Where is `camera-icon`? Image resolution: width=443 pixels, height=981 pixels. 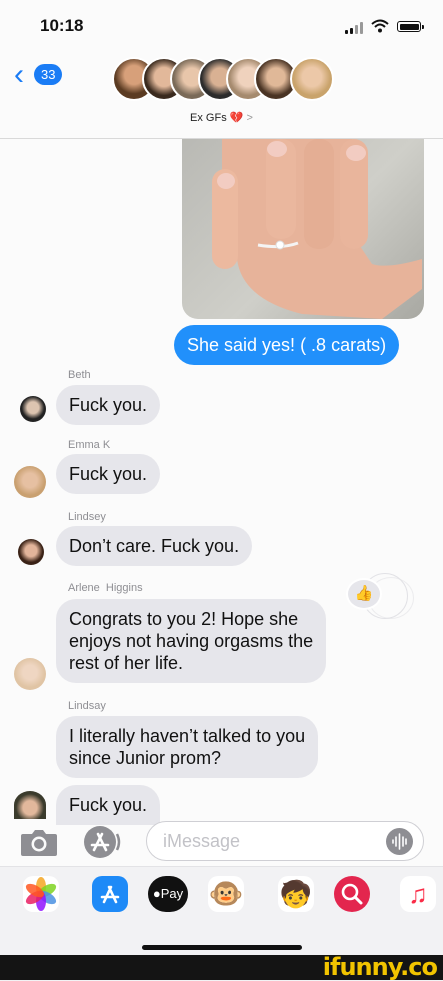 camera-icon is located at coordinates (39, 842).